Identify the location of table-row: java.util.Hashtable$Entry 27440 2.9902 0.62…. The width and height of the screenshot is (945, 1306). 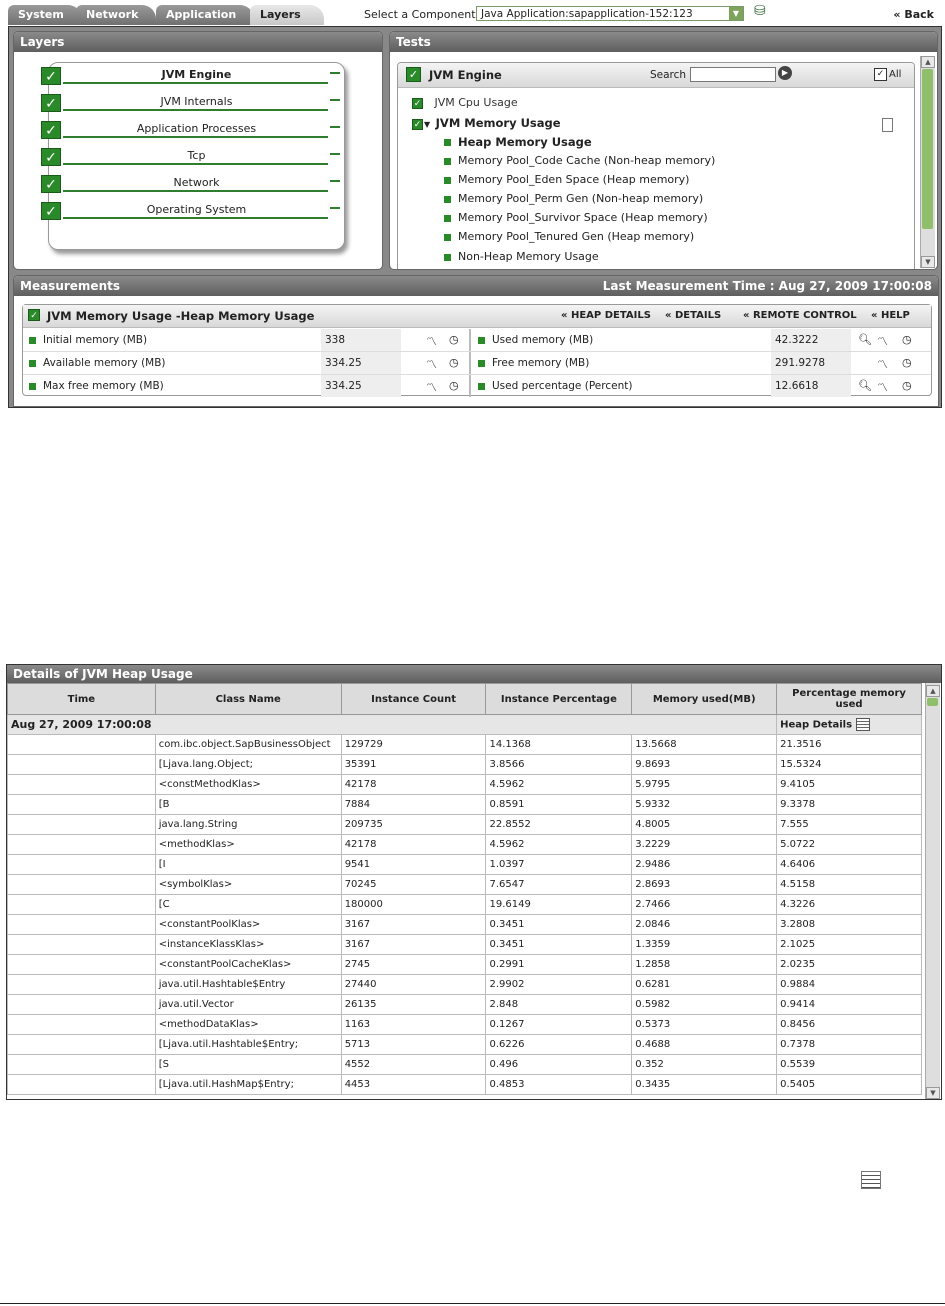
(464, 984).